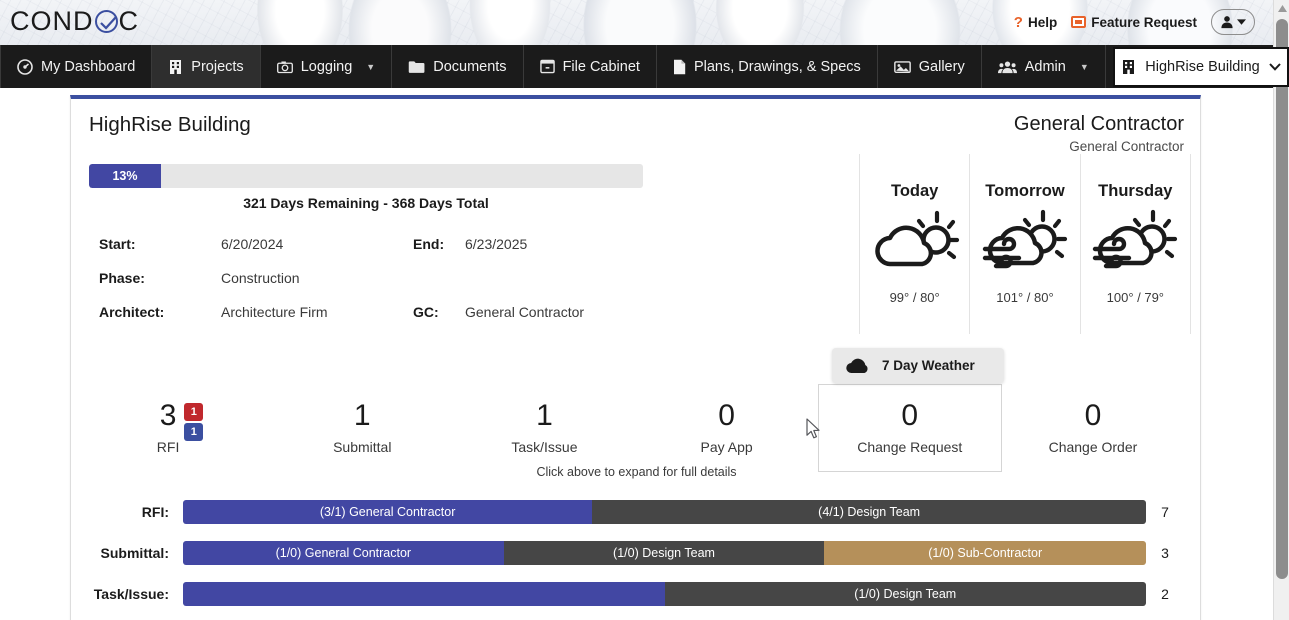 The image size is (1289, 620). I want to click on info-label-phase: Phase:, so click(122, 278).